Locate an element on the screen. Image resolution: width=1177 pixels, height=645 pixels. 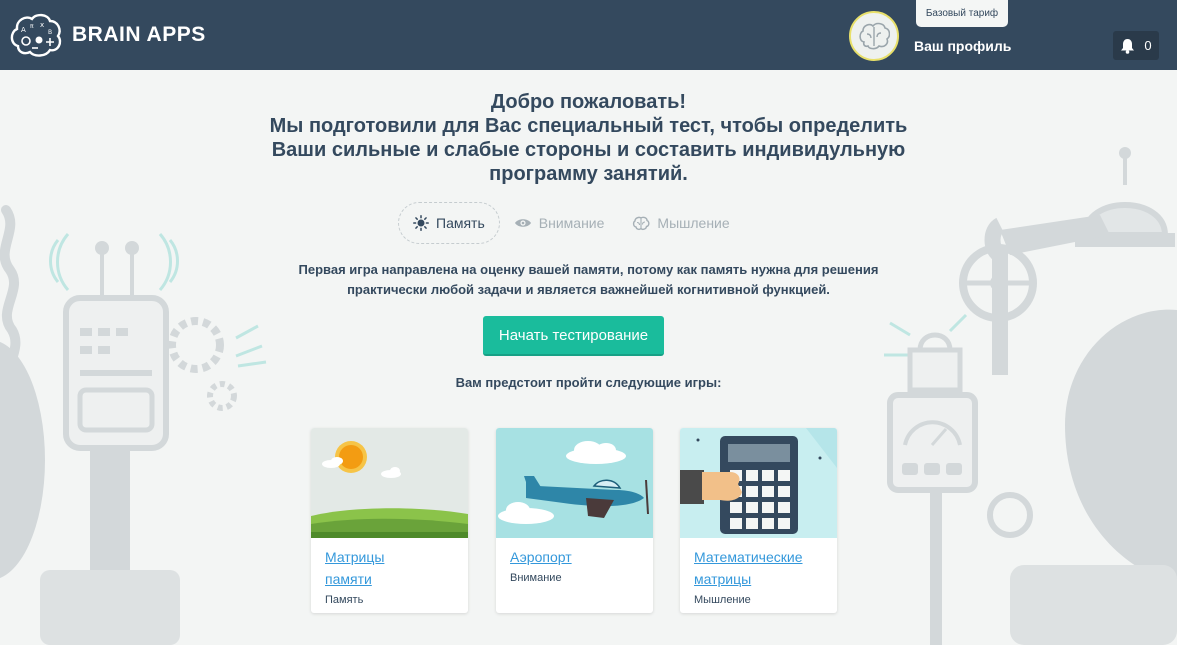
game-title-link: Математические матрицы is located at coordinates (758, 568).